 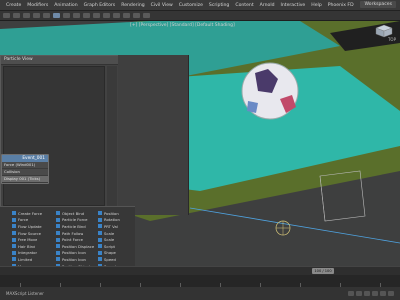 I want to click on particle-parameters-panel, so click(x=153, y=135).